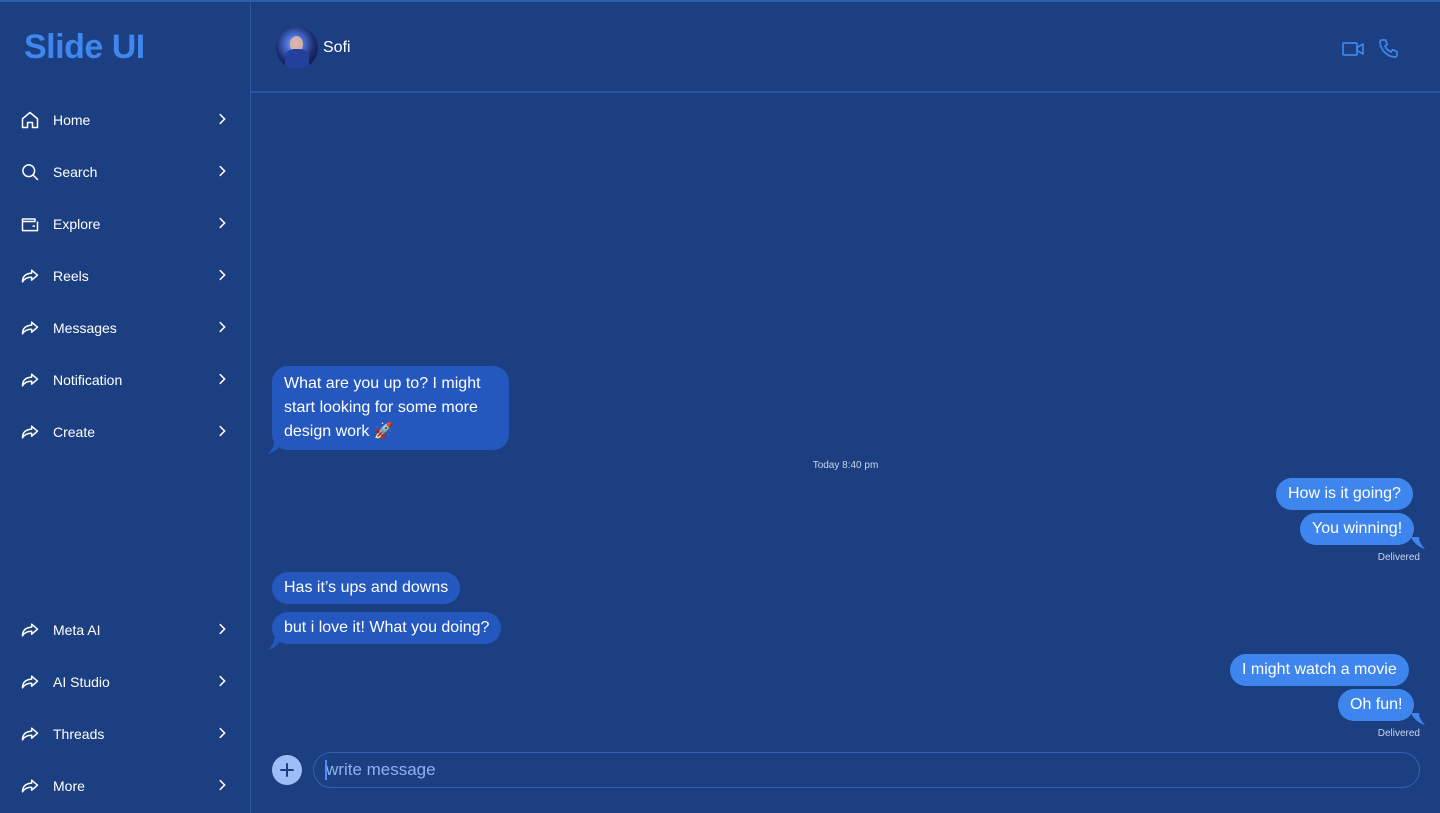  What do you see at coordinates (125, 172) in the screenshot?
I see `sidebar-item-search: Search` at bounding box center [125, 172].